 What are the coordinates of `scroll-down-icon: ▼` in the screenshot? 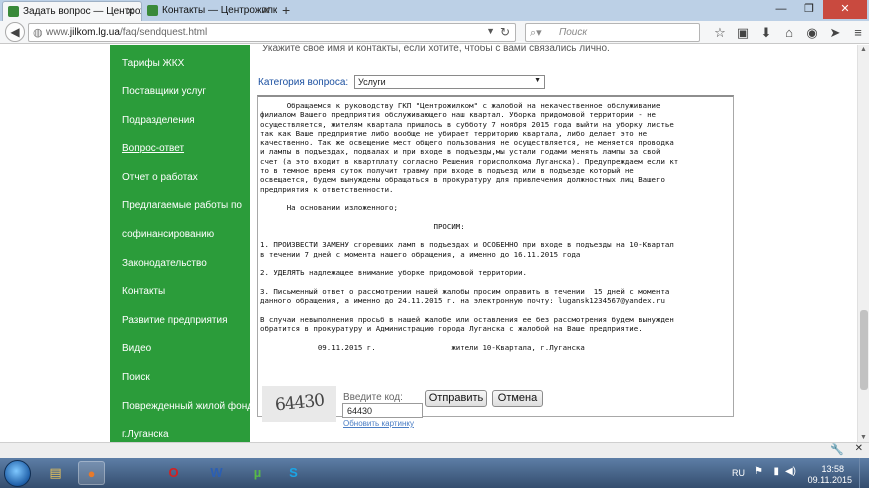 It's located at (863, 437).